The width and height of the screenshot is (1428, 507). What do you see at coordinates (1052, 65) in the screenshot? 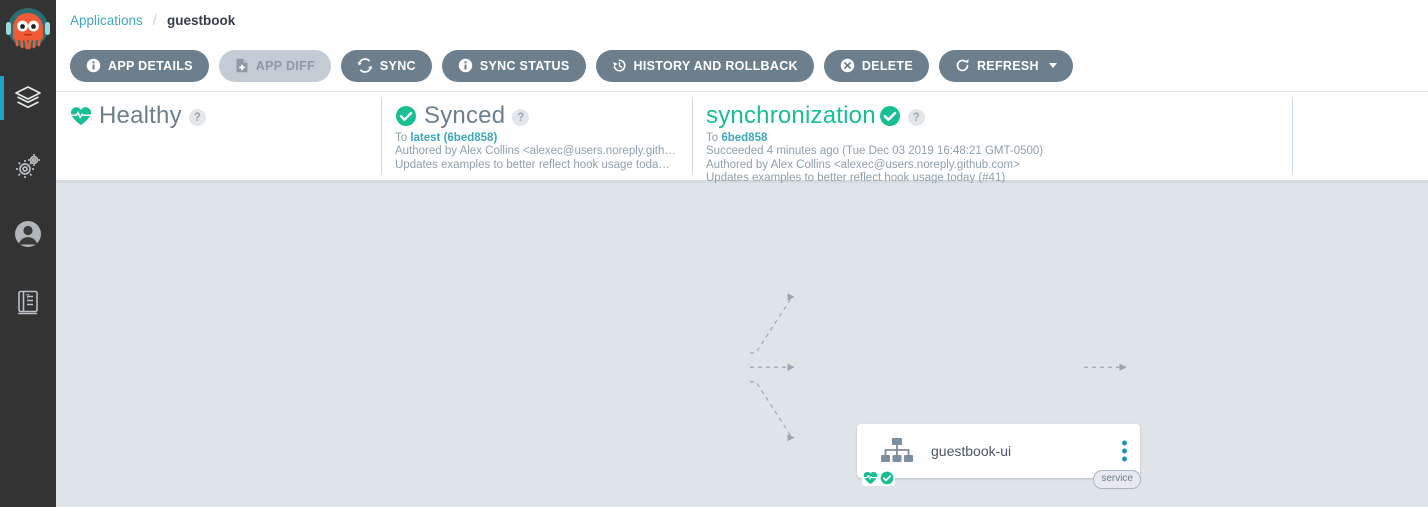
I see `chevron-down-icon` at bounding box center [1052, 65].